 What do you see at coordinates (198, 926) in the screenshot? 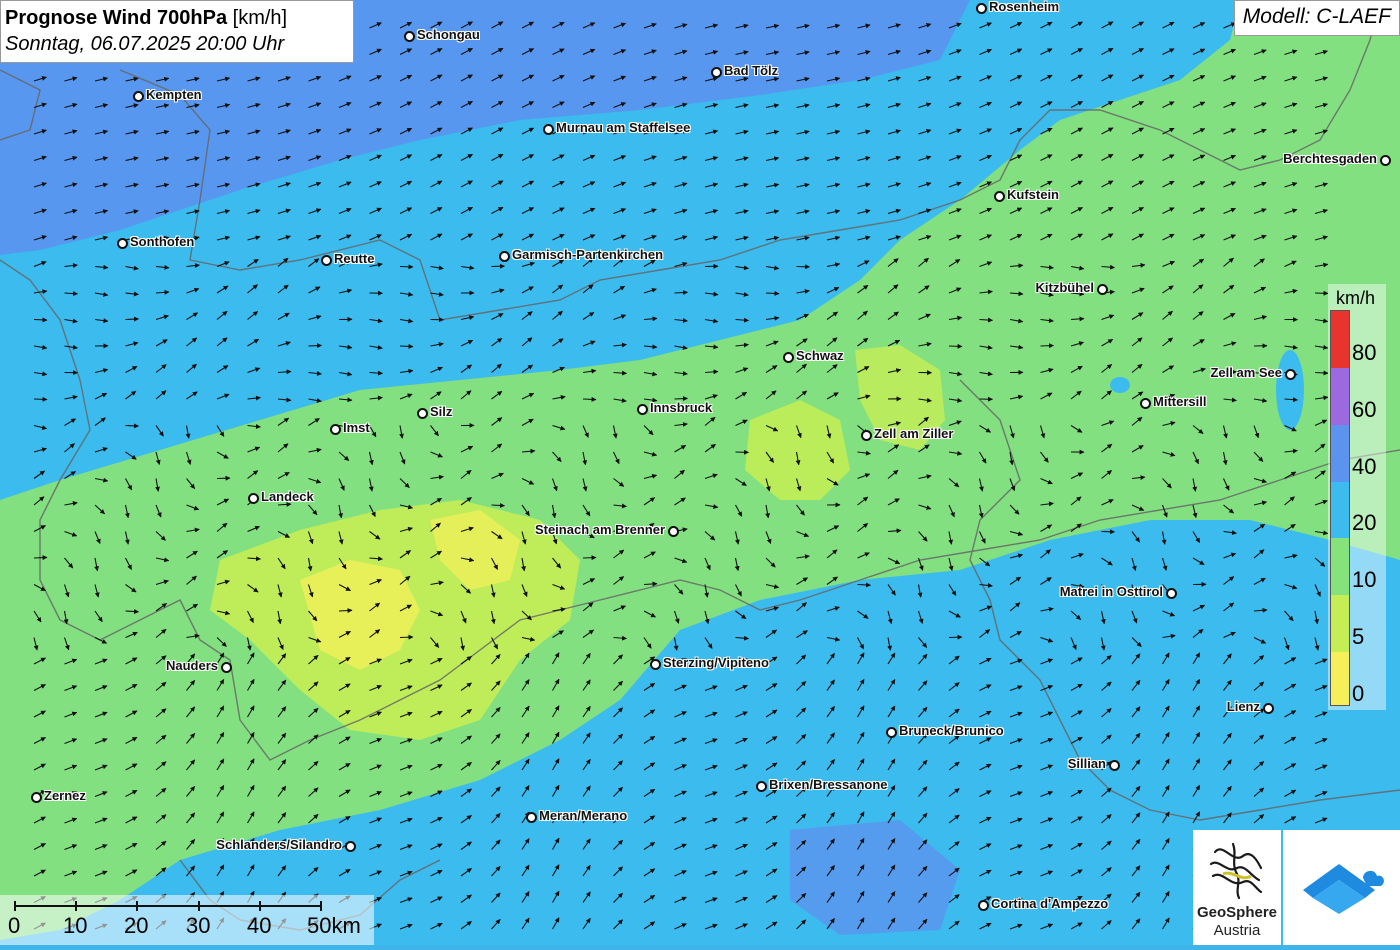
I see `scale-label: 30` at bounding box center [198, 926].